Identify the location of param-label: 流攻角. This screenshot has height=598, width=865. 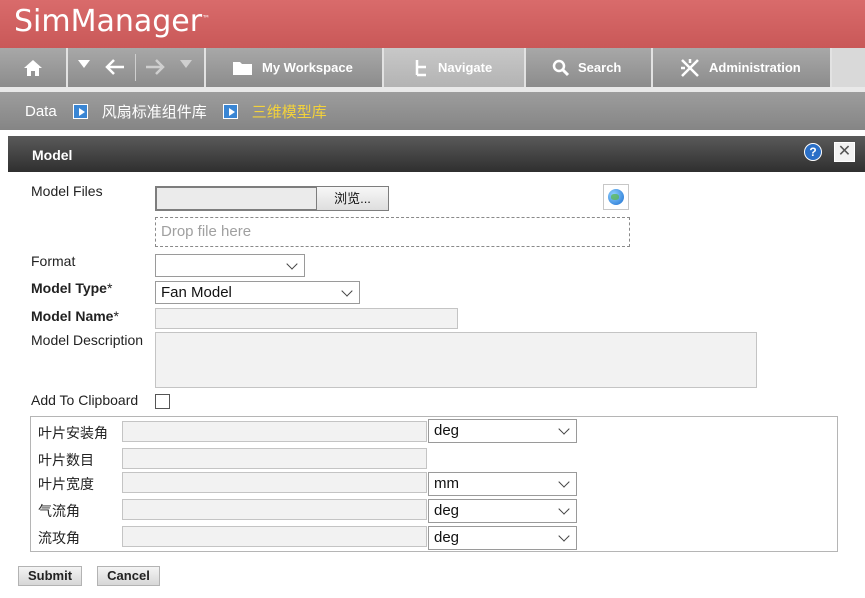
(59, 538).